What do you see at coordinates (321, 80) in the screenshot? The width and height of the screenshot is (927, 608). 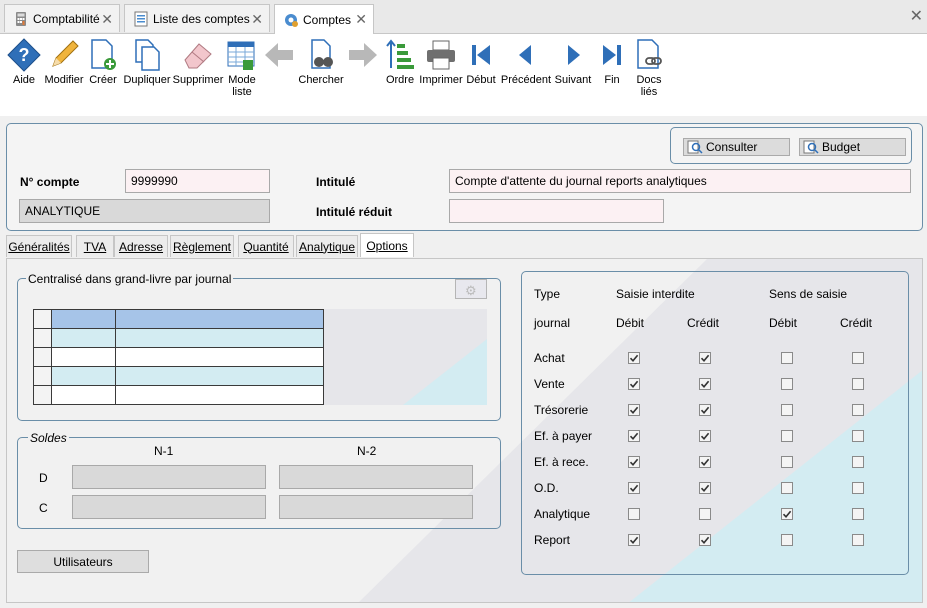 I see `chercher-label: Chercher` at bounding box center [321, 80].